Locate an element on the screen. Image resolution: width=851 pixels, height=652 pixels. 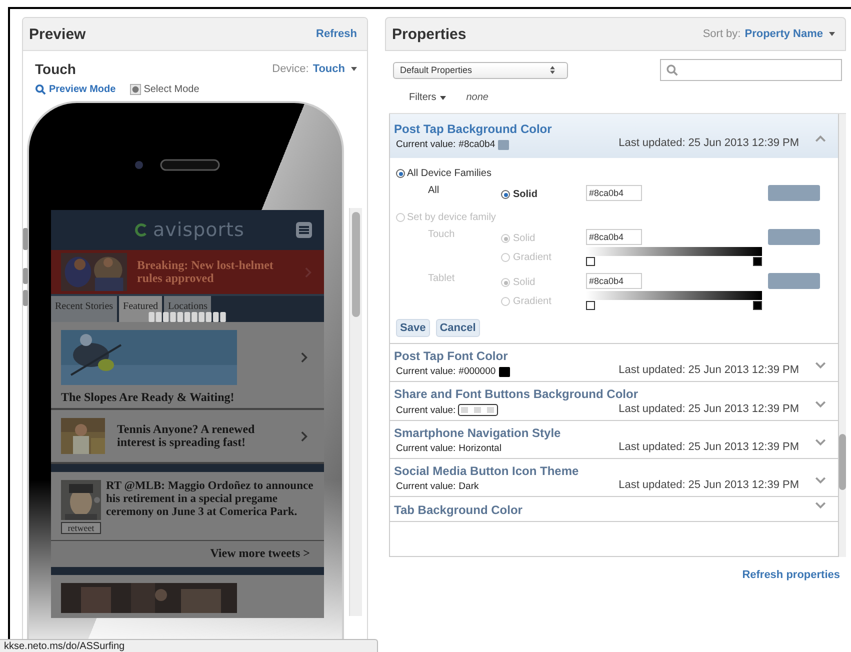
current-value: #000000 is located at coordinates (477, 371).